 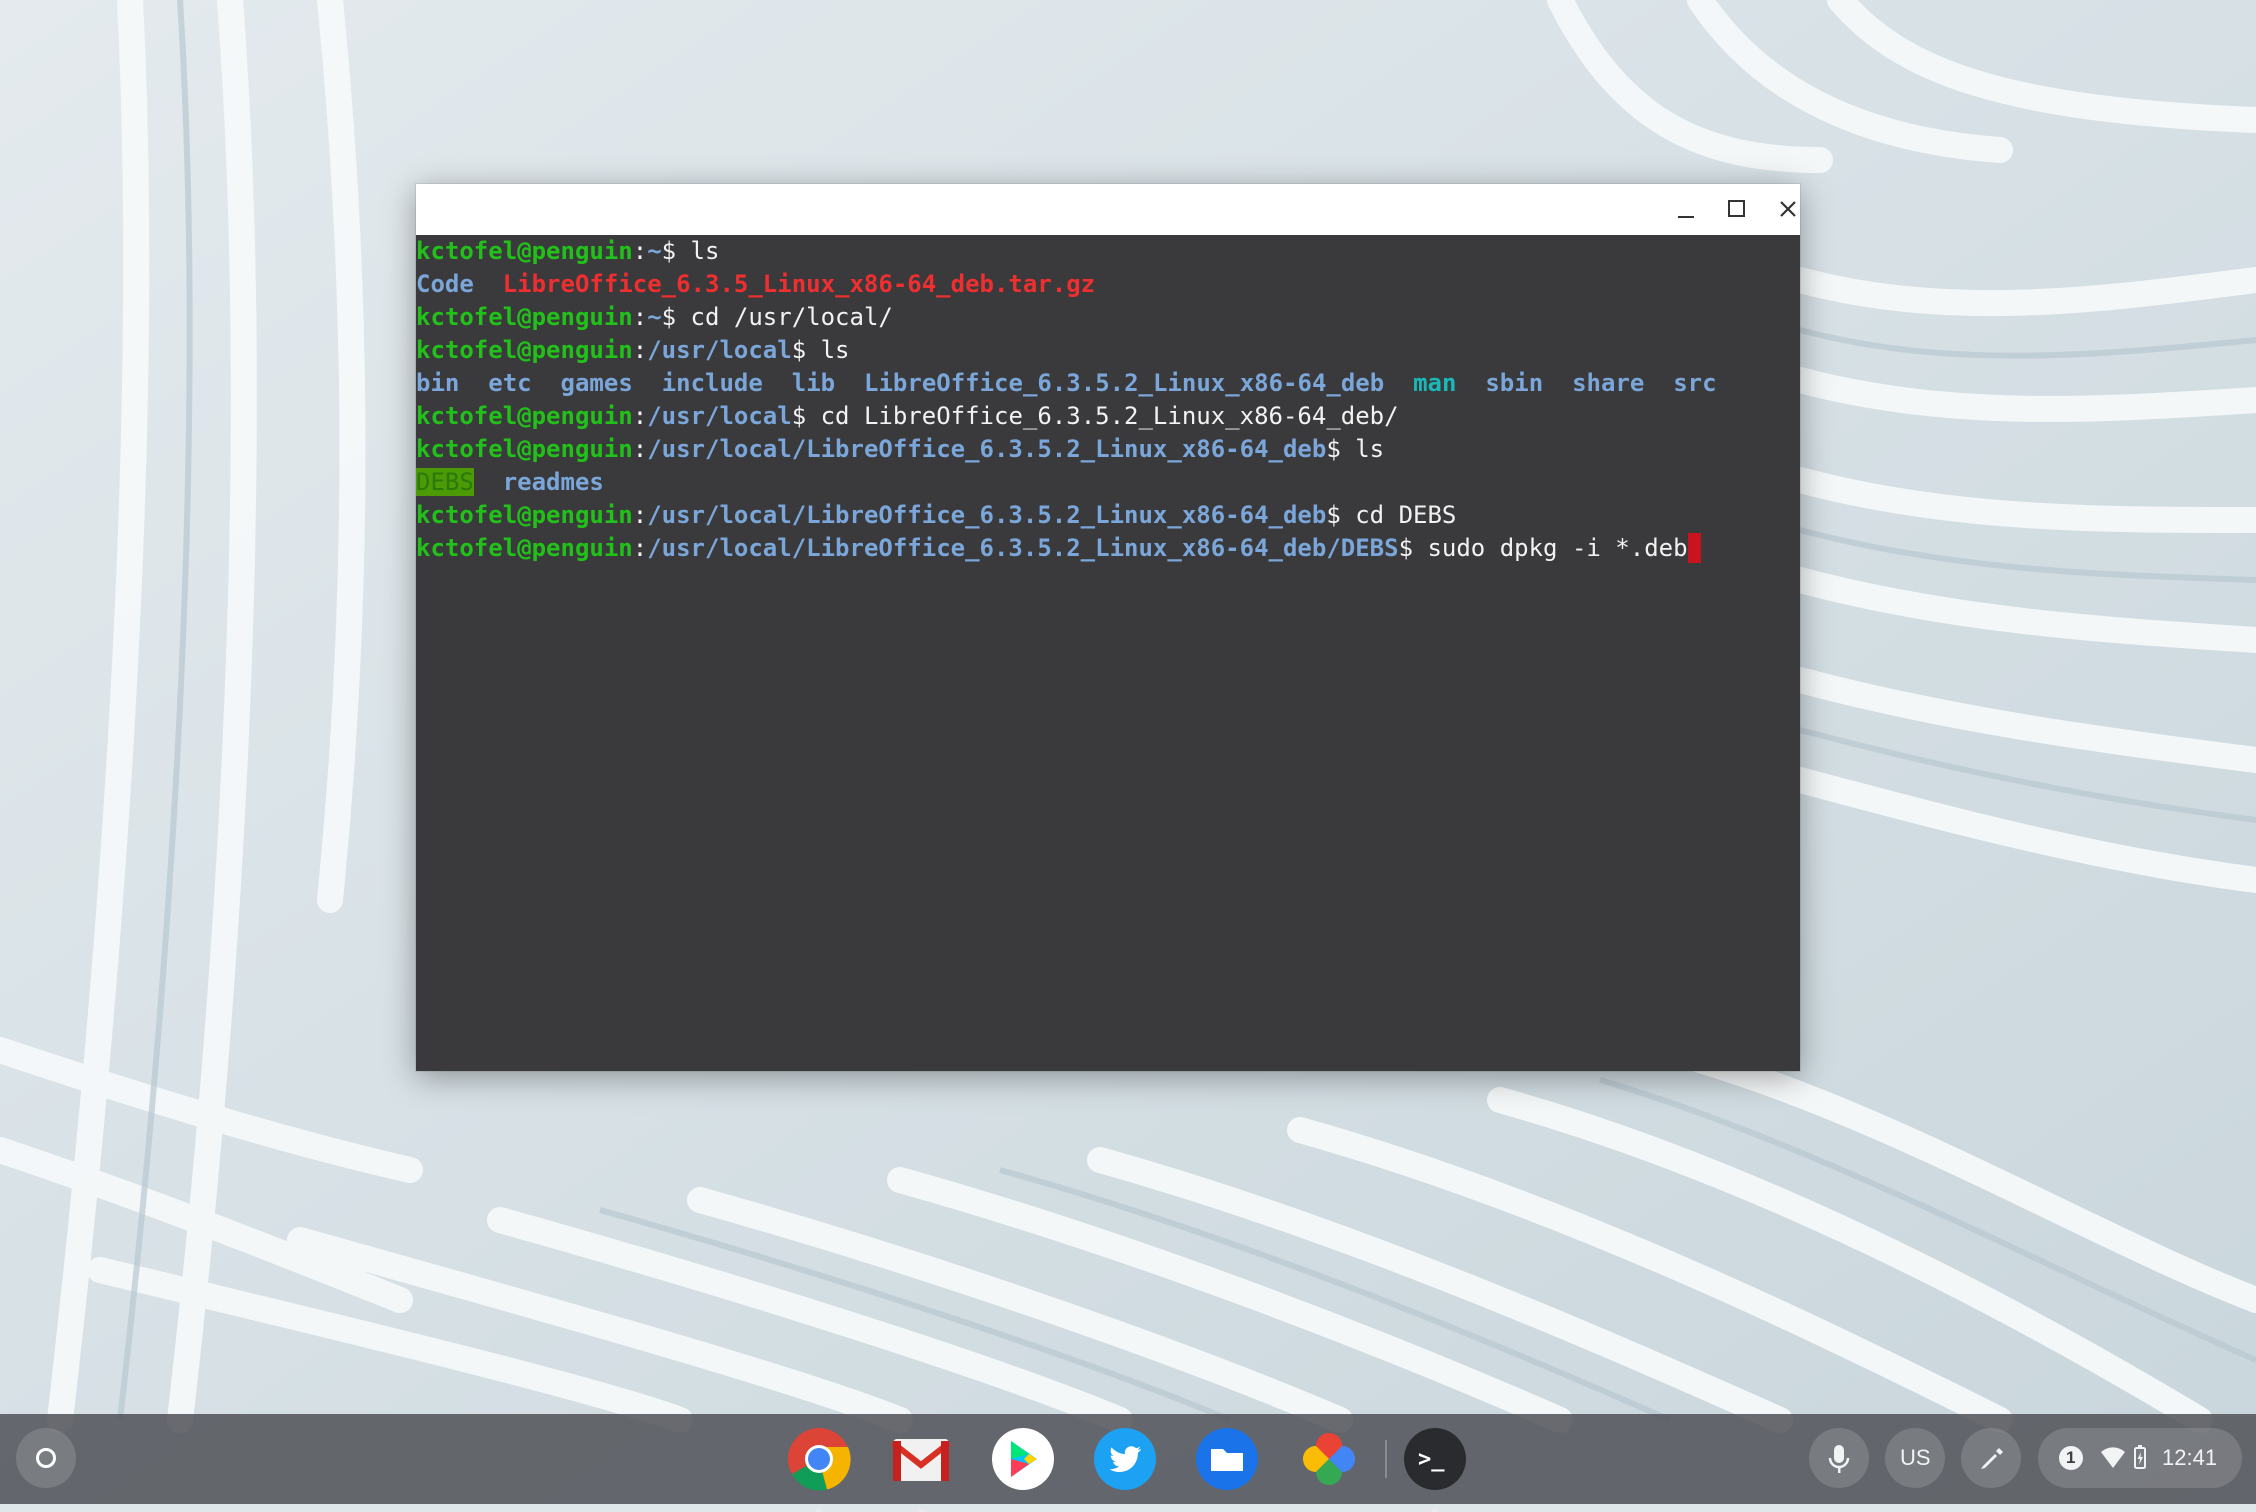 I want to click on microphone-icon, so click(x=1839, y=1459).